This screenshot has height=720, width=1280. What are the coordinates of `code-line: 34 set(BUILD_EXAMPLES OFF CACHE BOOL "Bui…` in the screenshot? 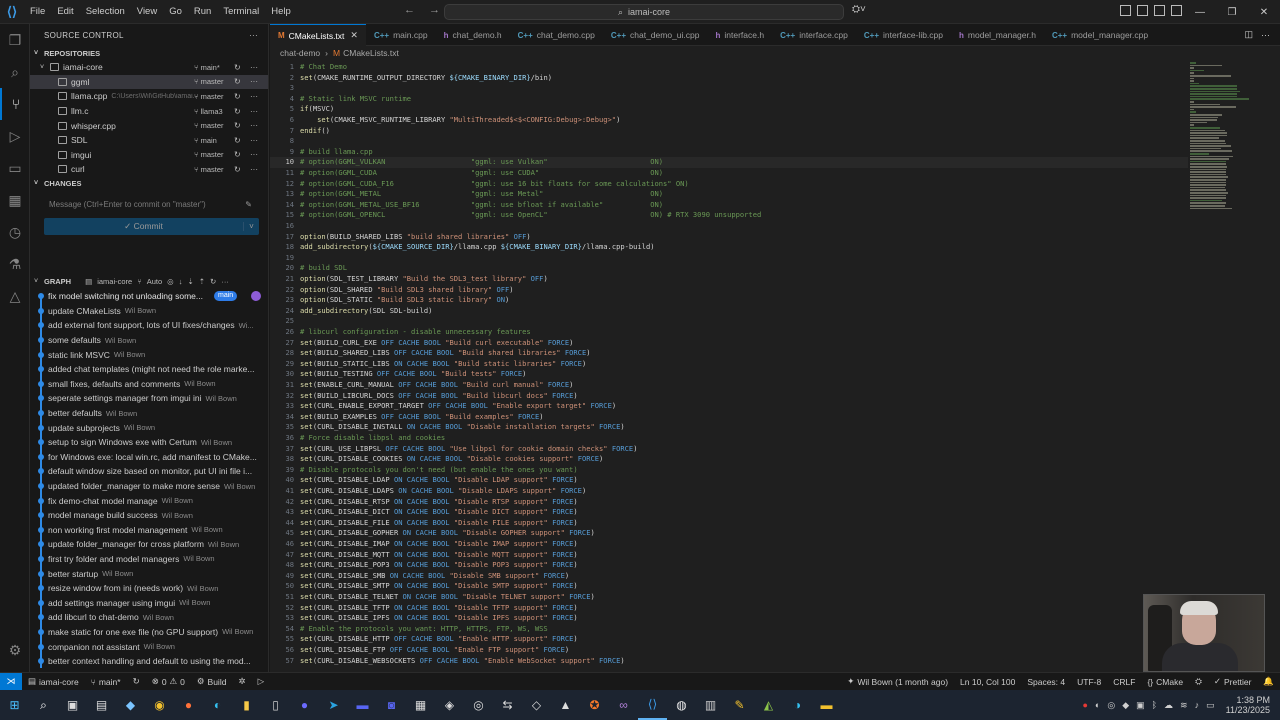 It's located at (729, 417).